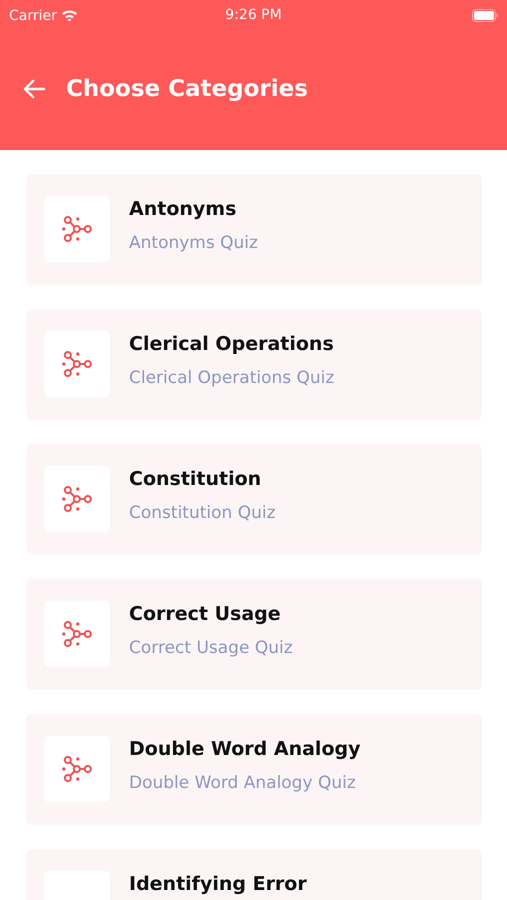  Describe the element at coordinates (254, 229) in the screenshot. I see `category-card: Antonyms Antonyms Quiz` at that location.